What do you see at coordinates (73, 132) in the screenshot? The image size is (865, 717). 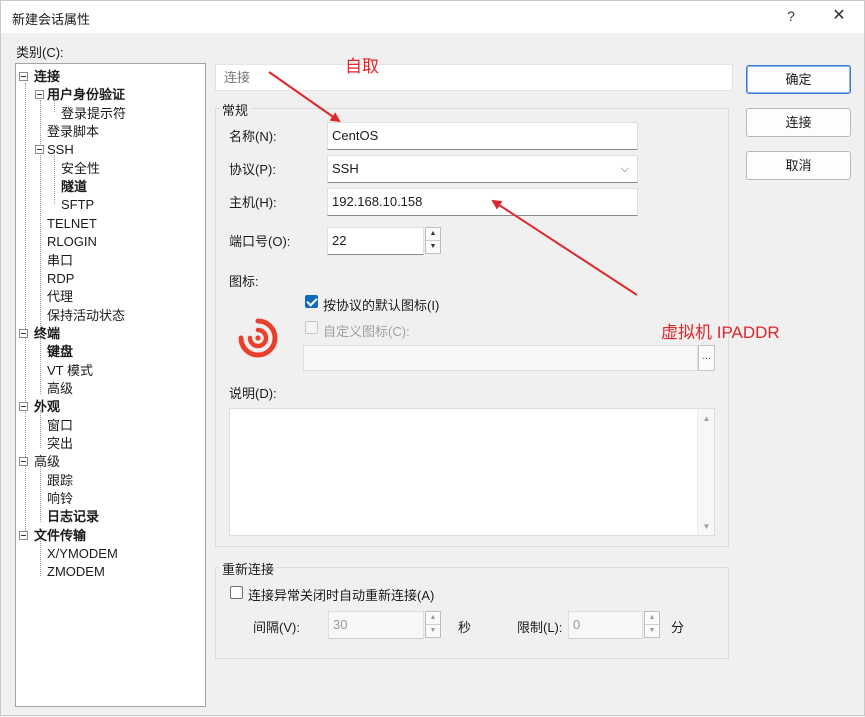 I see `tree-item: 登录脚本` at bounding box center [73, 132].